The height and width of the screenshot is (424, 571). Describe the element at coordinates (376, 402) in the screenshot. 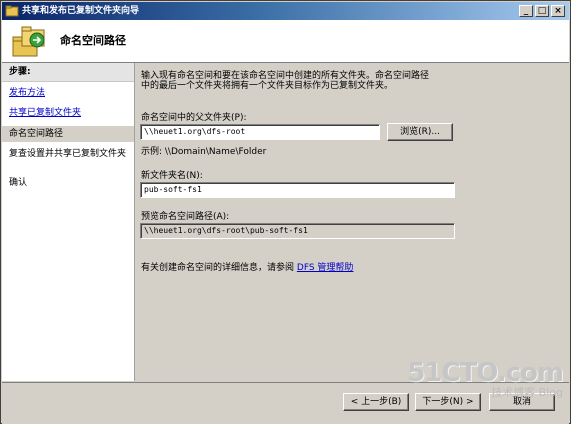

I see `back-button: < 上一步(B)` at that location.